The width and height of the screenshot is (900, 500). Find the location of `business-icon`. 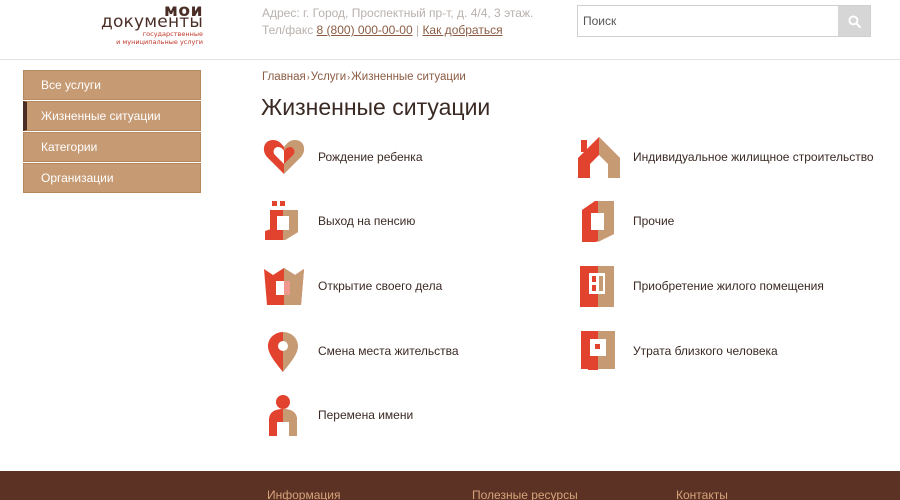

business-icon is located at coordinates (284, 286).